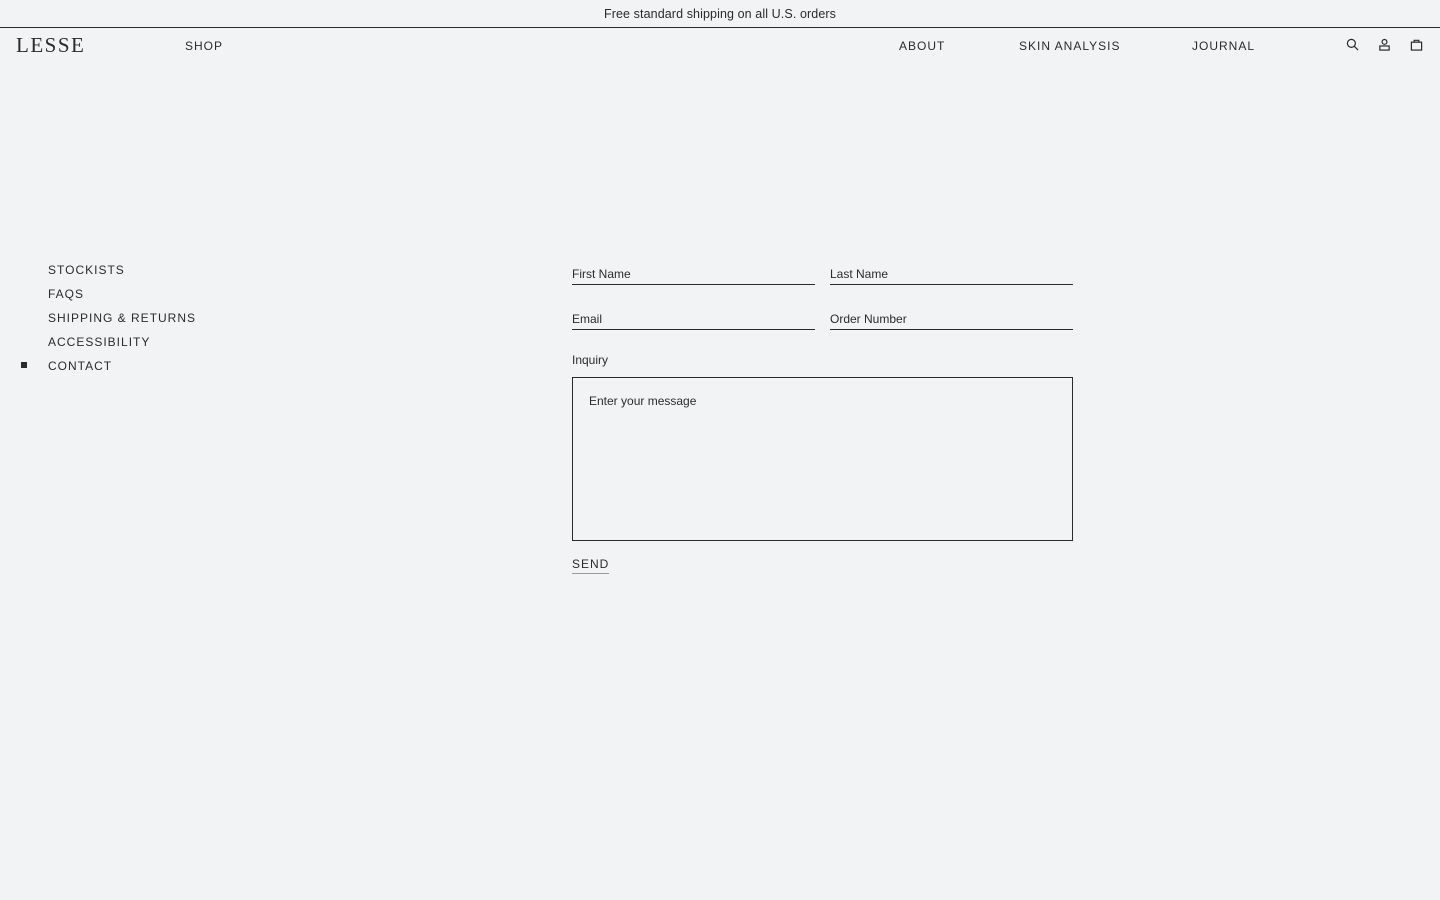  I want to click on sidebar-item-contact: CONTACT, so click(108, 371).